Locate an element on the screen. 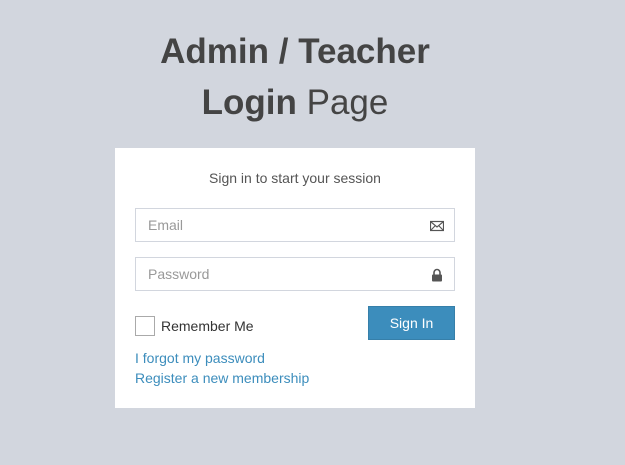 This screenshot has width=625, height=465. envelope-icon is located at coordinates (437, 226).